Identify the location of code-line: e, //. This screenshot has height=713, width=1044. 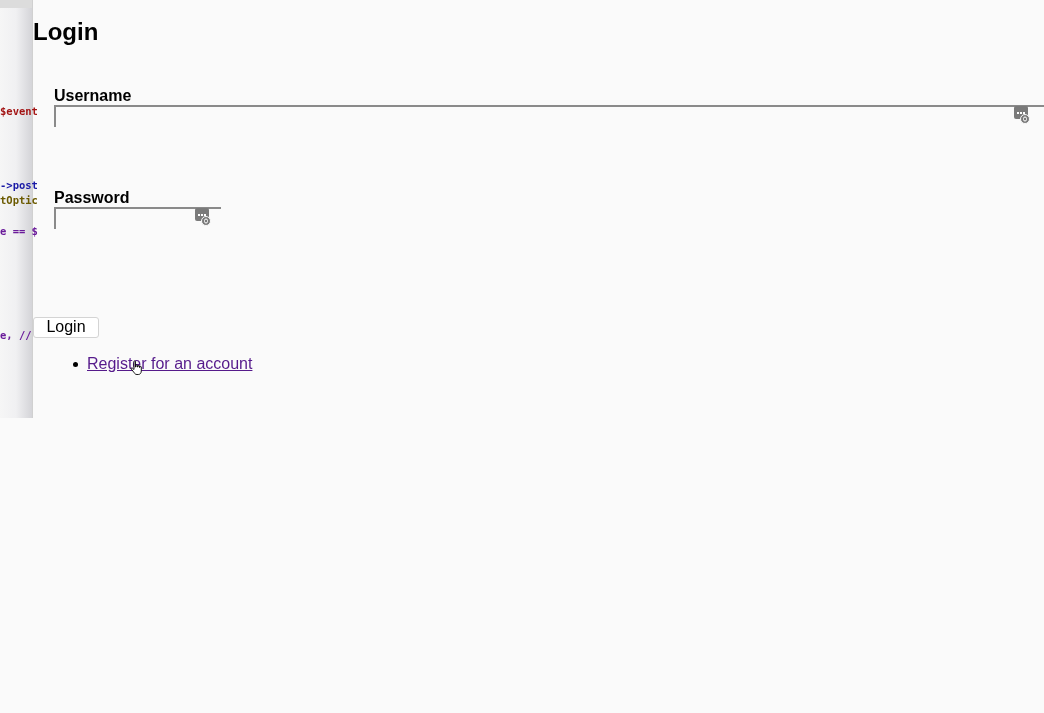
(16, 335).